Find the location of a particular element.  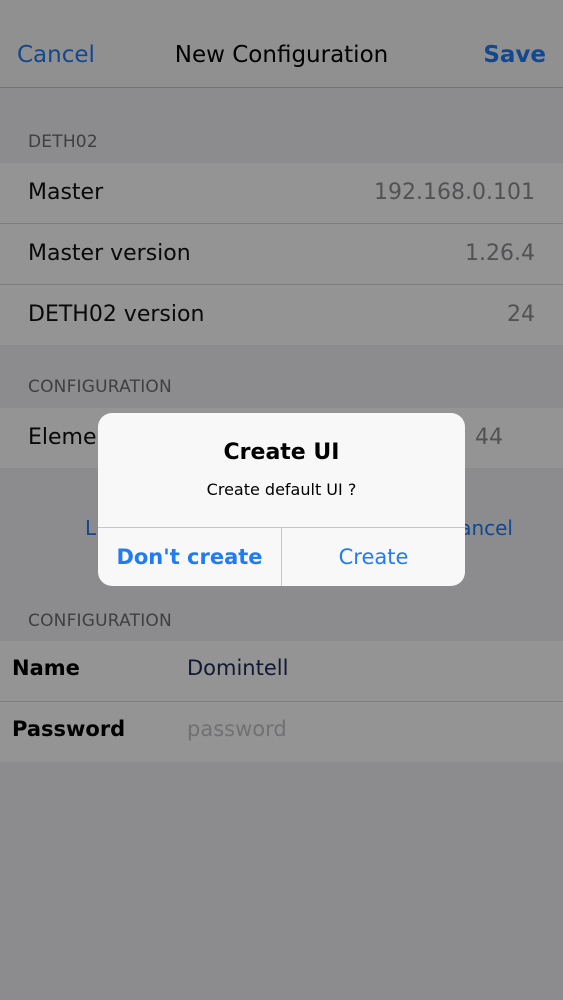

dont-create-button: Don't create is located at coordinates (189, 556).